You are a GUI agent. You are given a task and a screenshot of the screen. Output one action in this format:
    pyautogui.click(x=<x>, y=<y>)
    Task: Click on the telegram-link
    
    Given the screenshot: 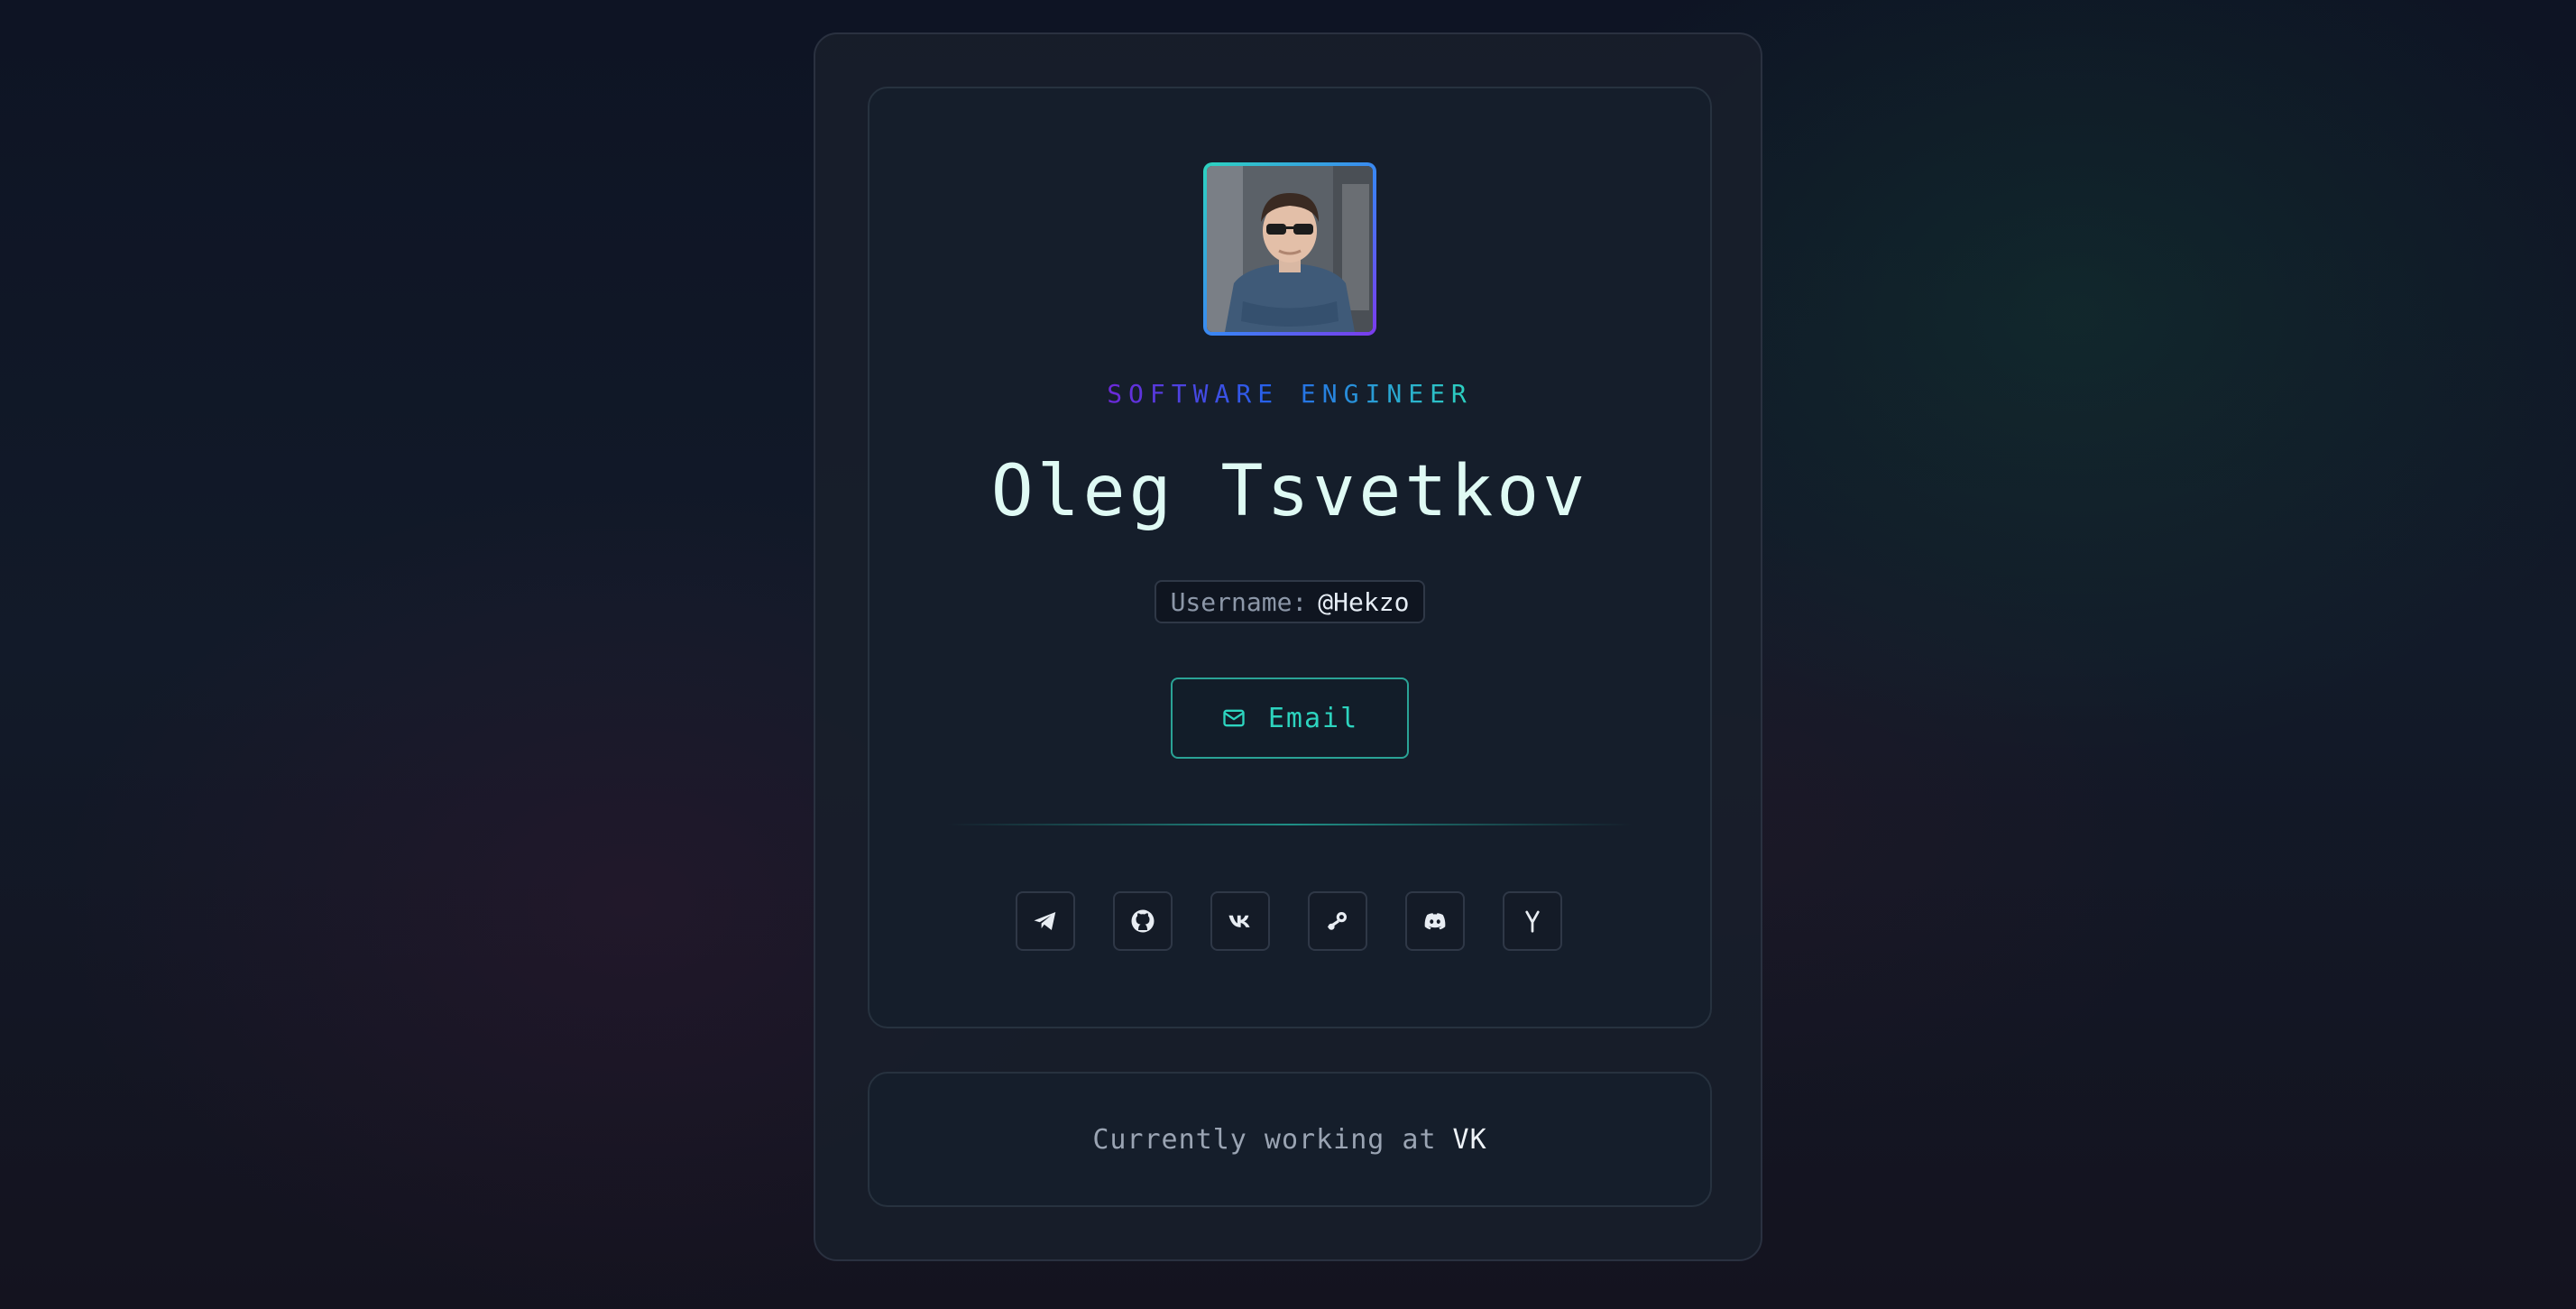 What is the action you would take?
    pyautogui.click(x=1046, y=921)
    